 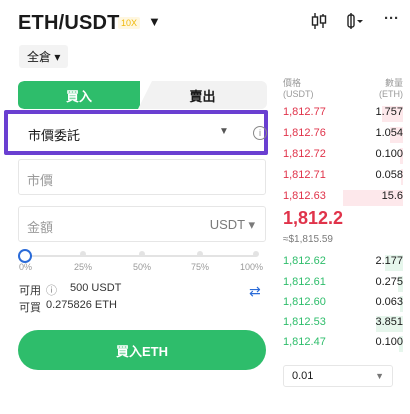 What do you see at coordinates (30, 291) in the screenshot?
I see `available-label: 可用` at bounding box center [30, 291].